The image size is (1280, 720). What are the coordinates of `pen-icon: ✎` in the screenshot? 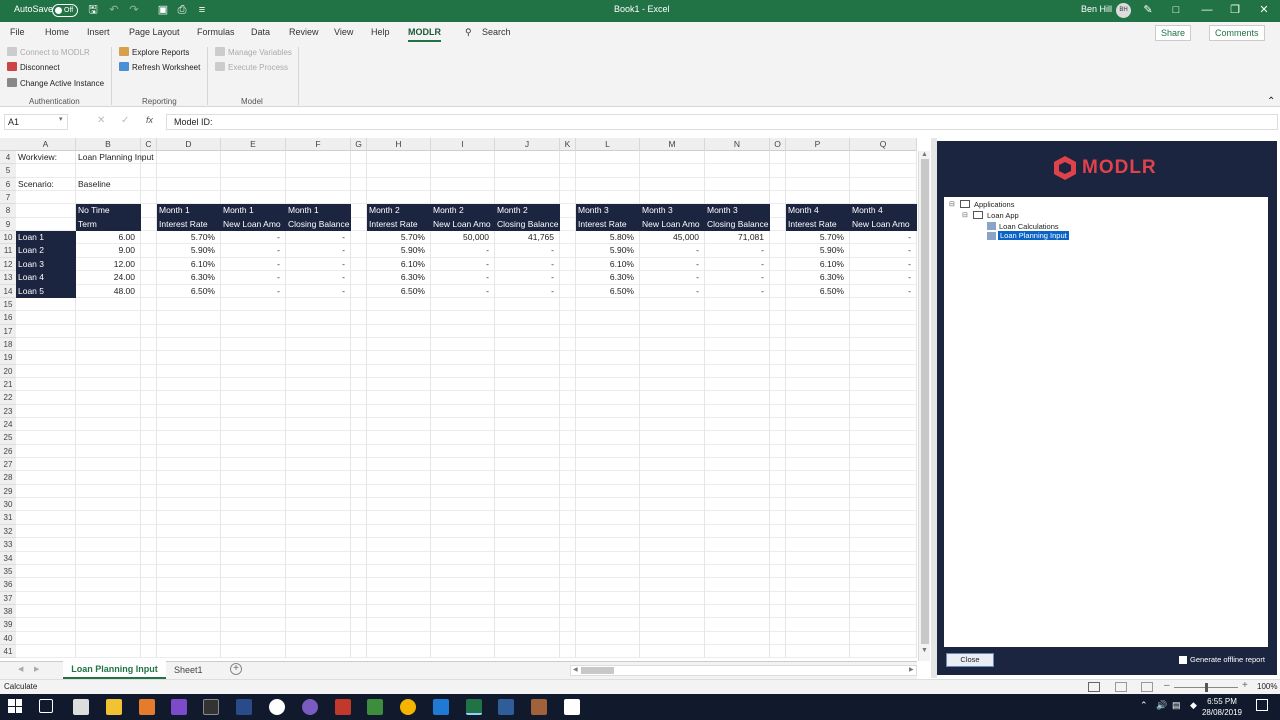 It's located at (1148, 10).